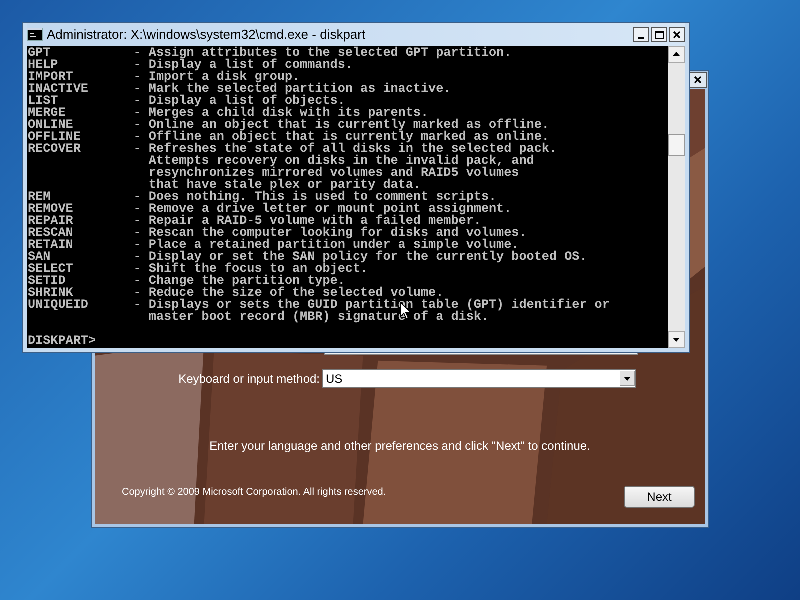 The width and height of the screenshot is (800, 600). I want to click on command-description: - Display a list of objects., so click(240, 101).